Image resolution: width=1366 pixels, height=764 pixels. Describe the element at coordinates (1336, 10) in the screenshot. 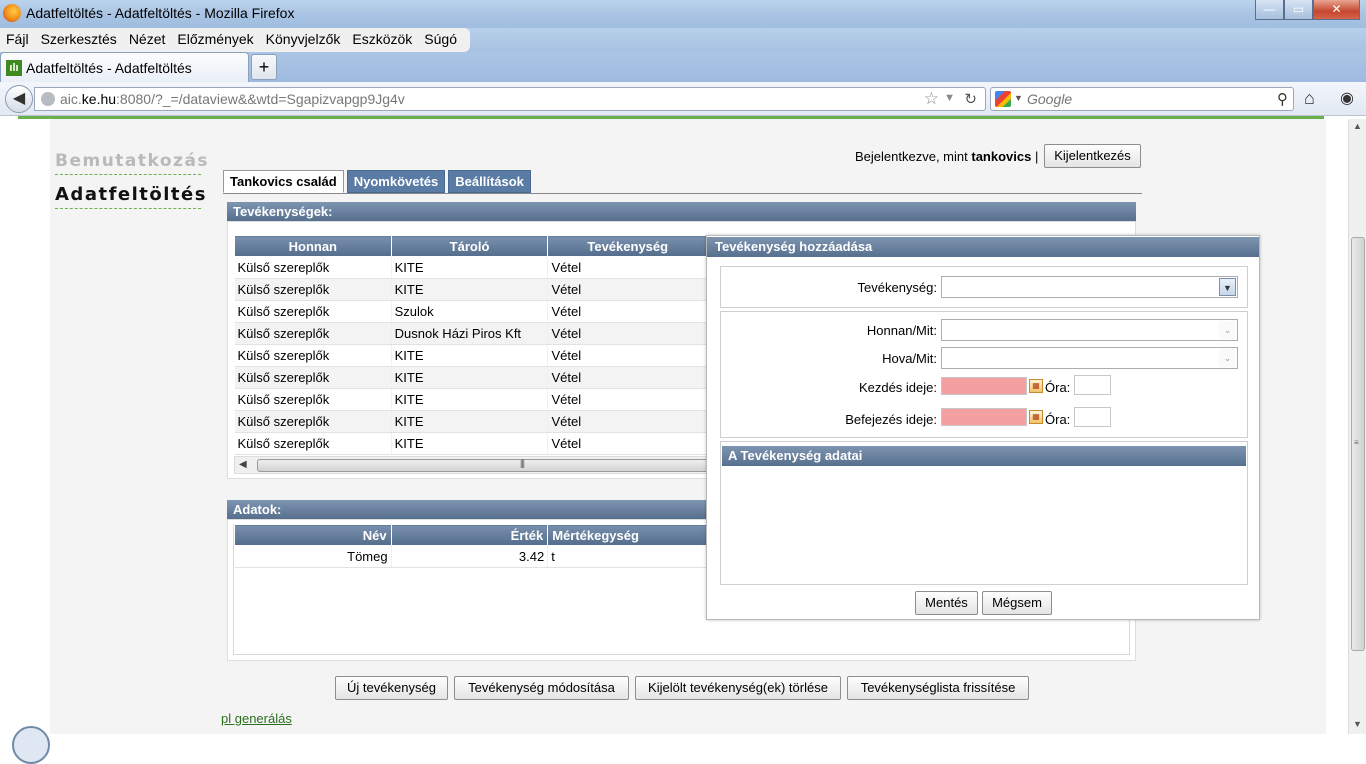

I see `close-button: ✕` at that location.